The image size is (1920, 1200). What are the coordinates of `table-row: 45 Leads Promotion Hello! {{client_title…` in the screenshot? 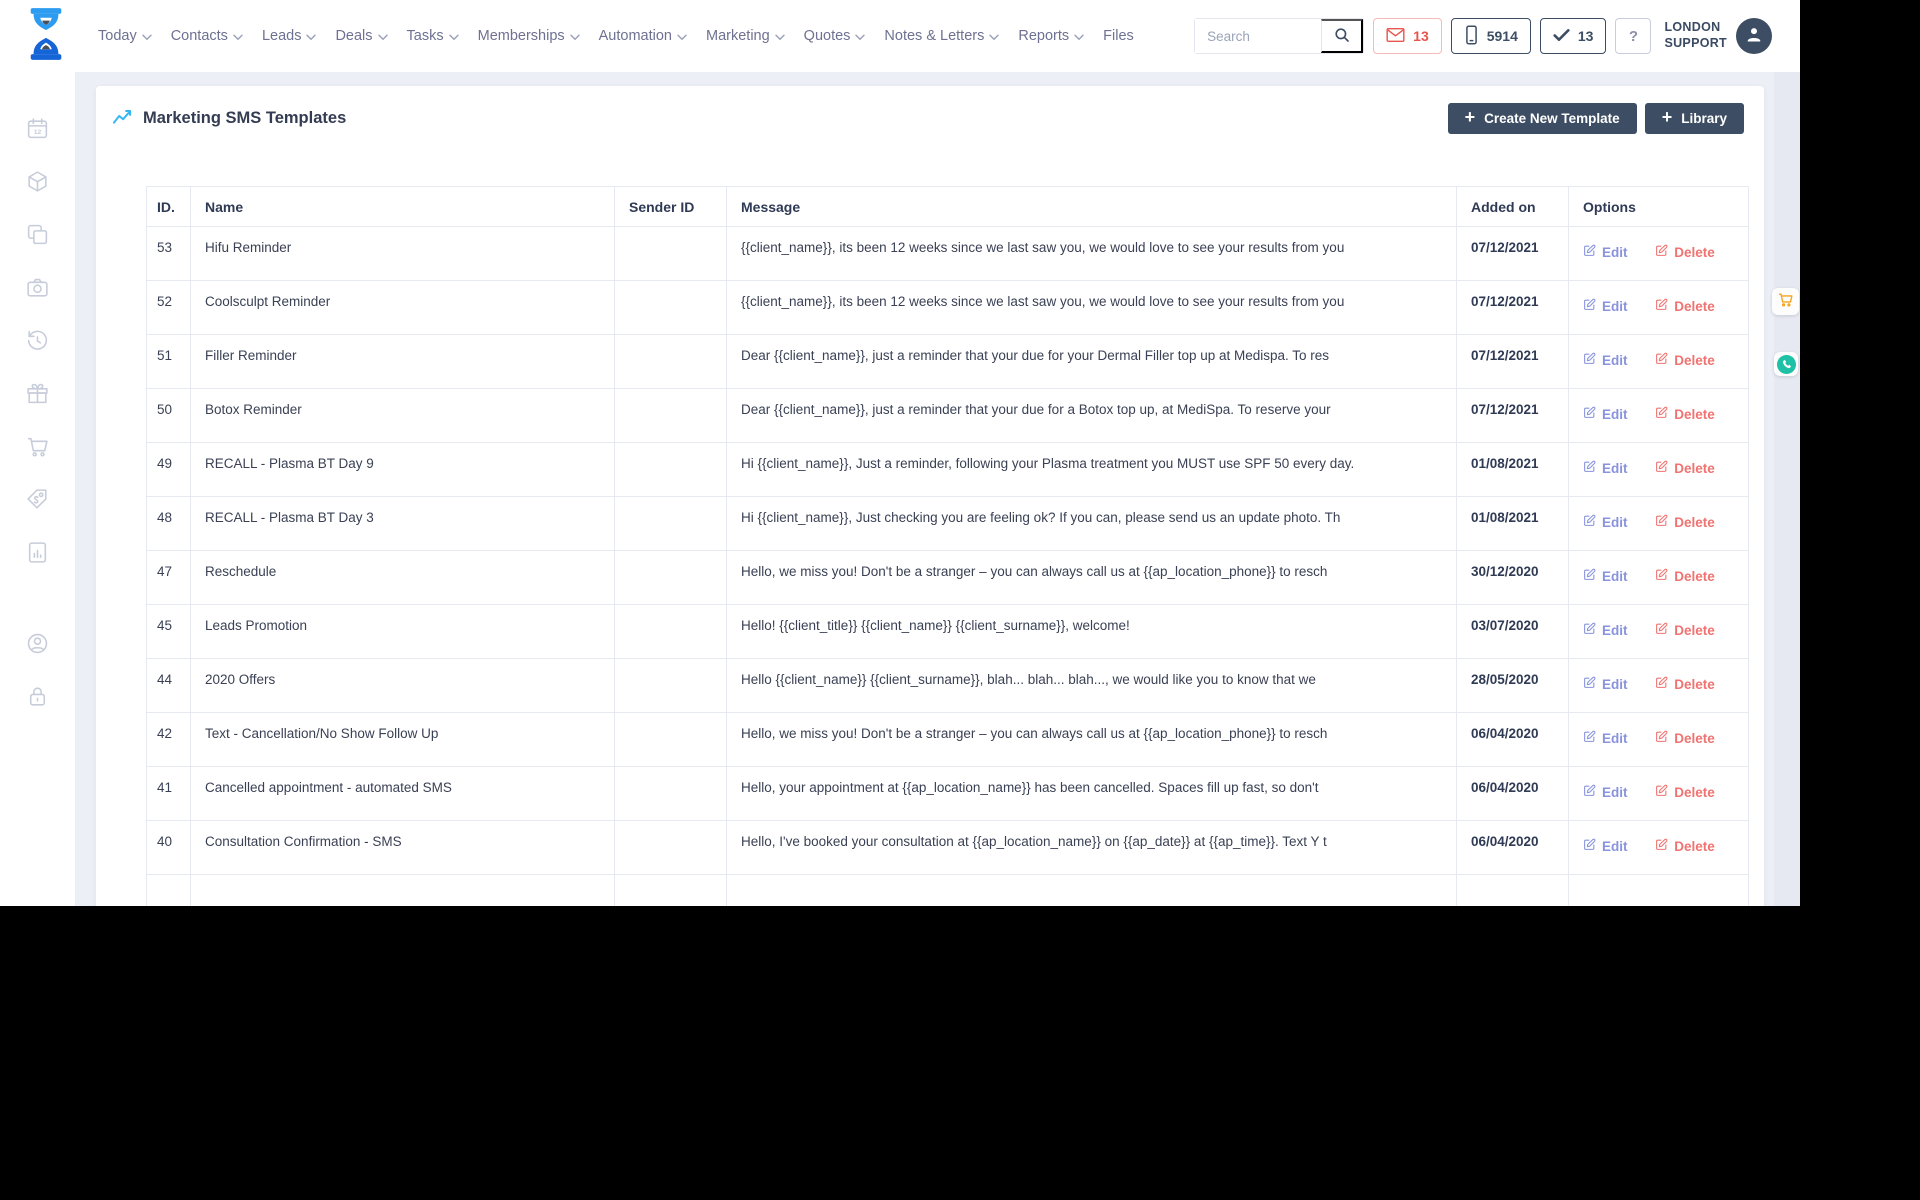 It's located at (947, 631).